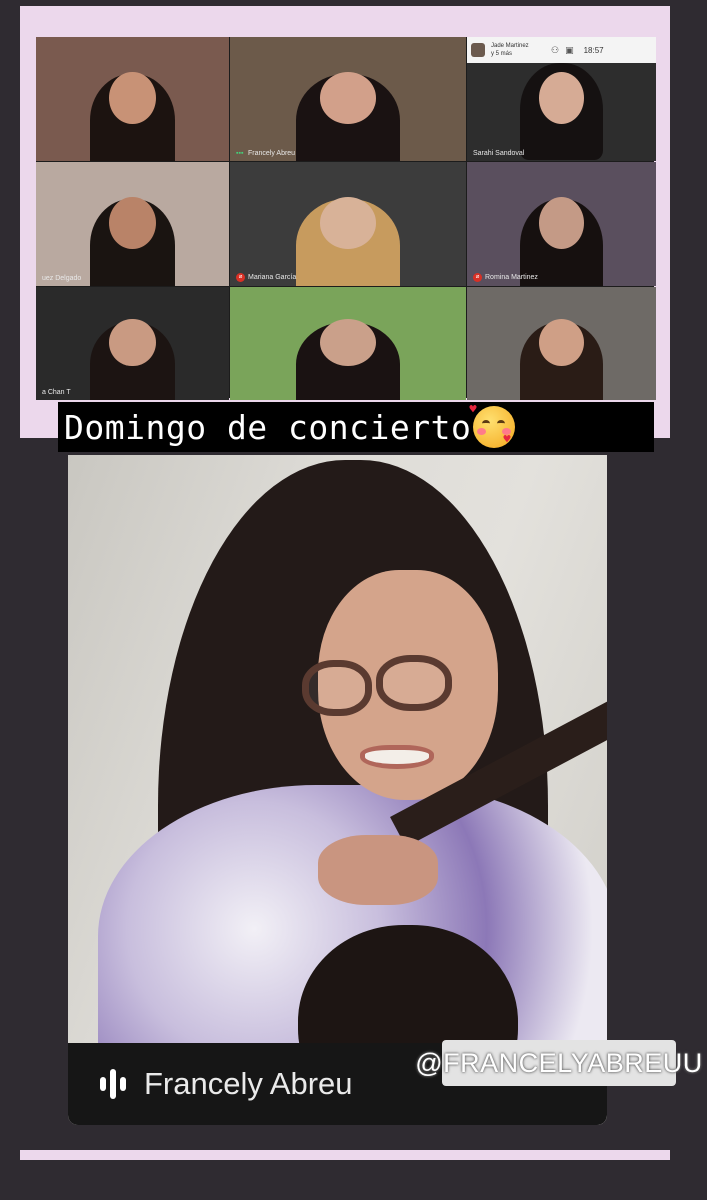 This screenshot has width=707, height=1200. I want to click on participant-tile: ⌀ Romina Martinez, so click(561, 224).